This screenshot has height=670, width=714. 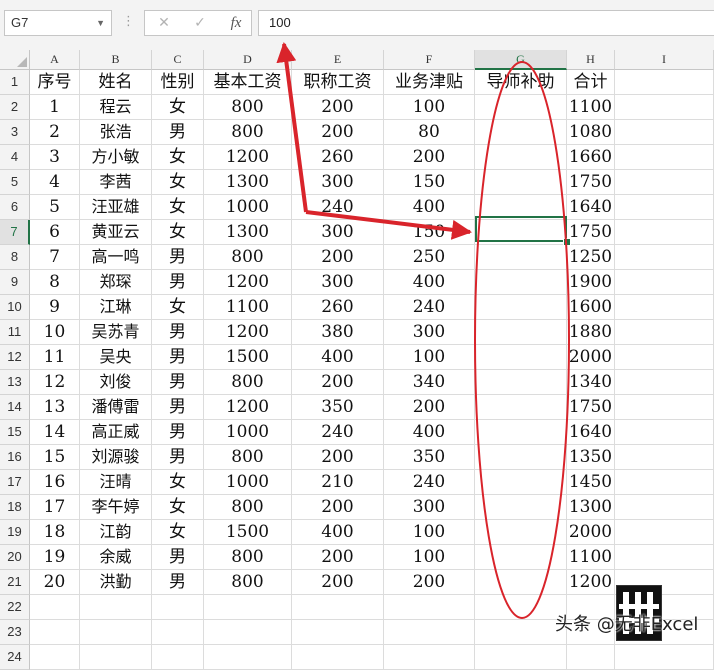 I want to click on cell-h16: 1350, so click(x=591, y=457).